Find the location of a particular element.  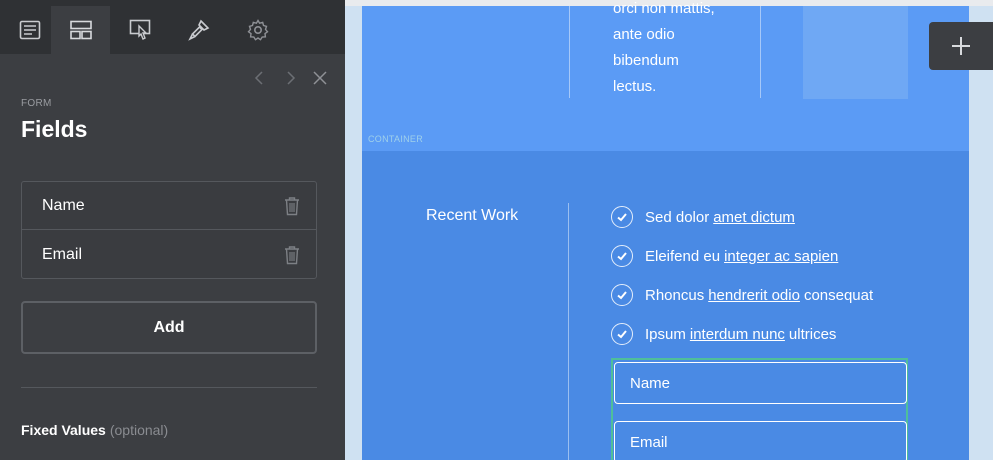

checklist-link: amet dictum is located at coordinates (754, 217).